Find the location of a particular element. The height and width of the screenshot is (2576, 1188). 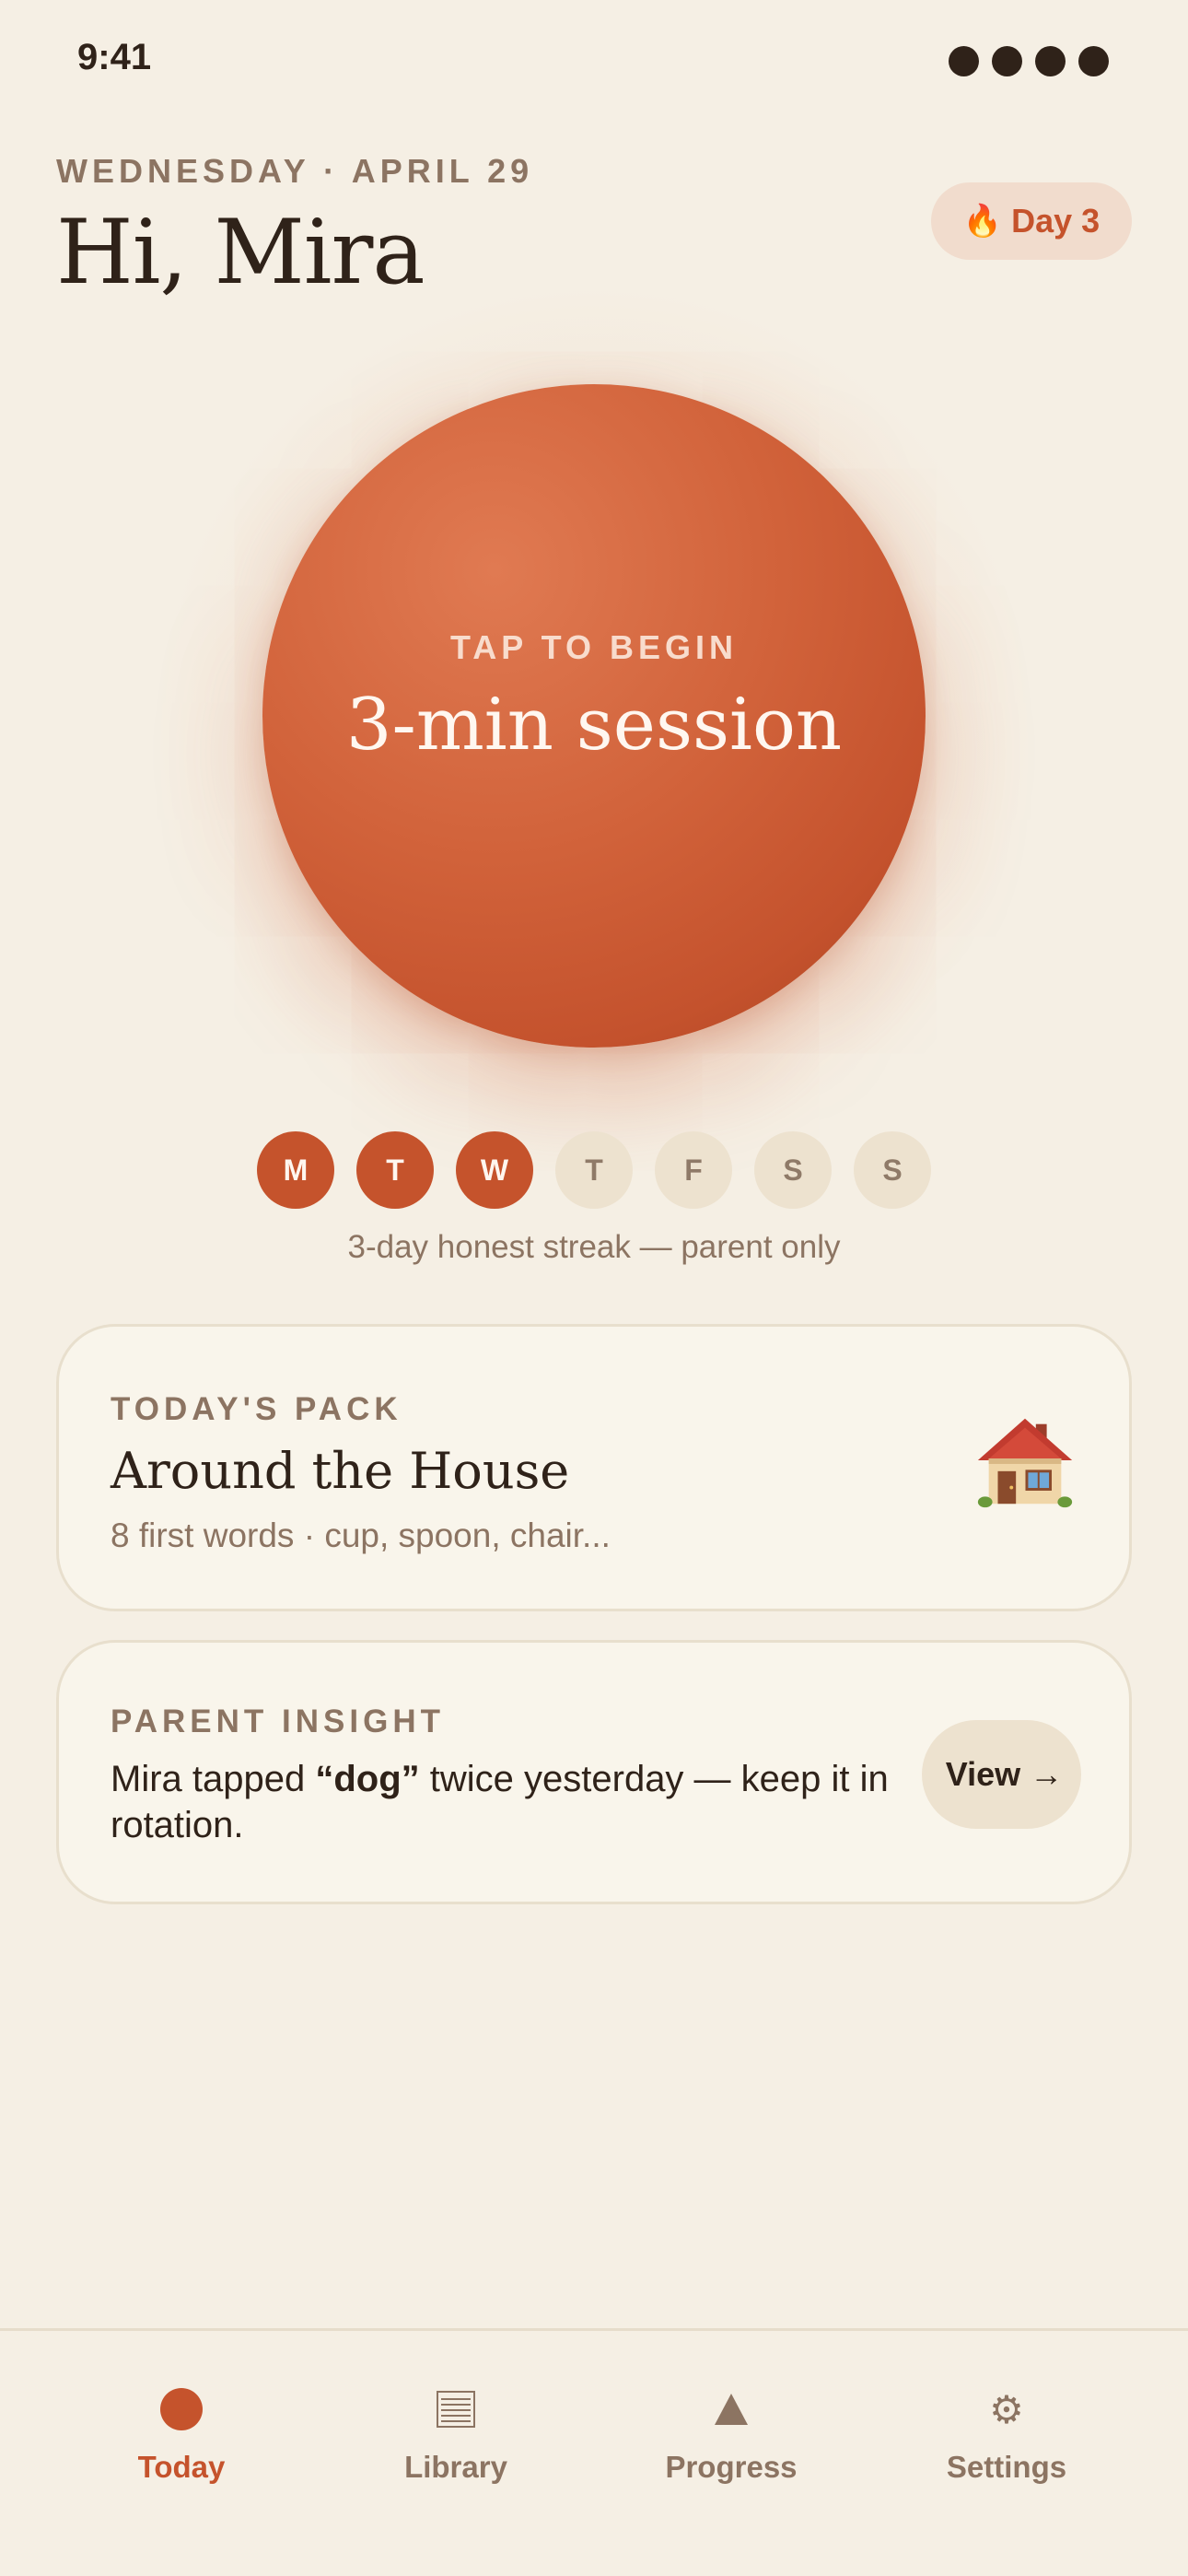

tab-today: Today is located at coordinates (181, 2433).